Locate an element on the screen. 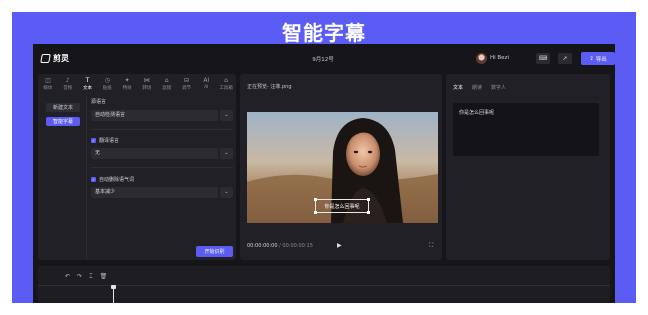 This screenshot has width=648, height=315. adjust-icon: ⊟ is located at coordinates (186, 80).